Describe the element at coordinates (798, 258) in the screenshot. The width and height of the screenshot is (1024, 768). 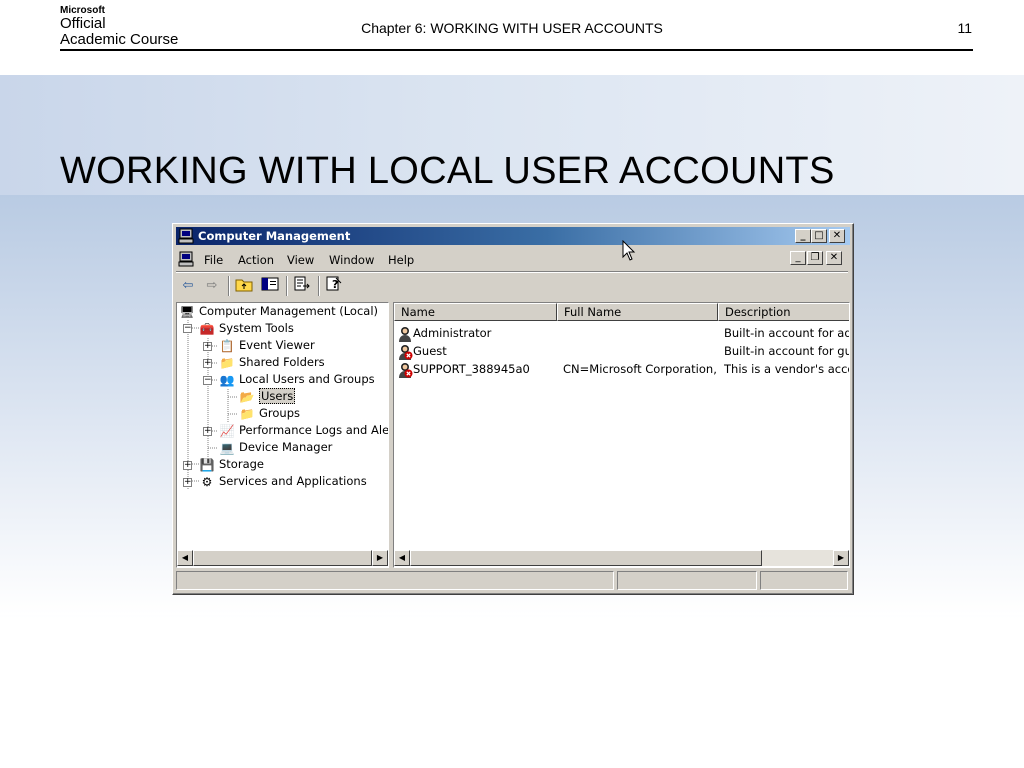
I see `mdi-minimize-button: _` at that location.